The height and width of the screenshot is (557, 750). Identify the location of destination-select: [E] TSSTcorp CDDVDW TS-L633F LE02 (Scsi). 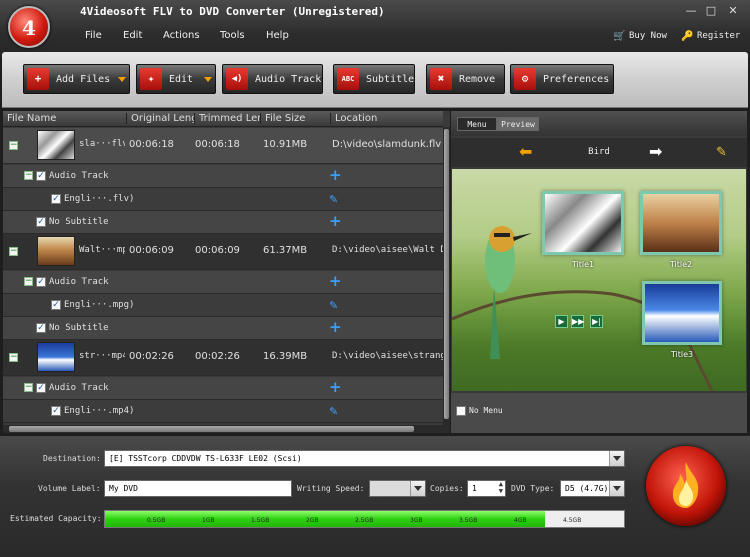
(364, 458).